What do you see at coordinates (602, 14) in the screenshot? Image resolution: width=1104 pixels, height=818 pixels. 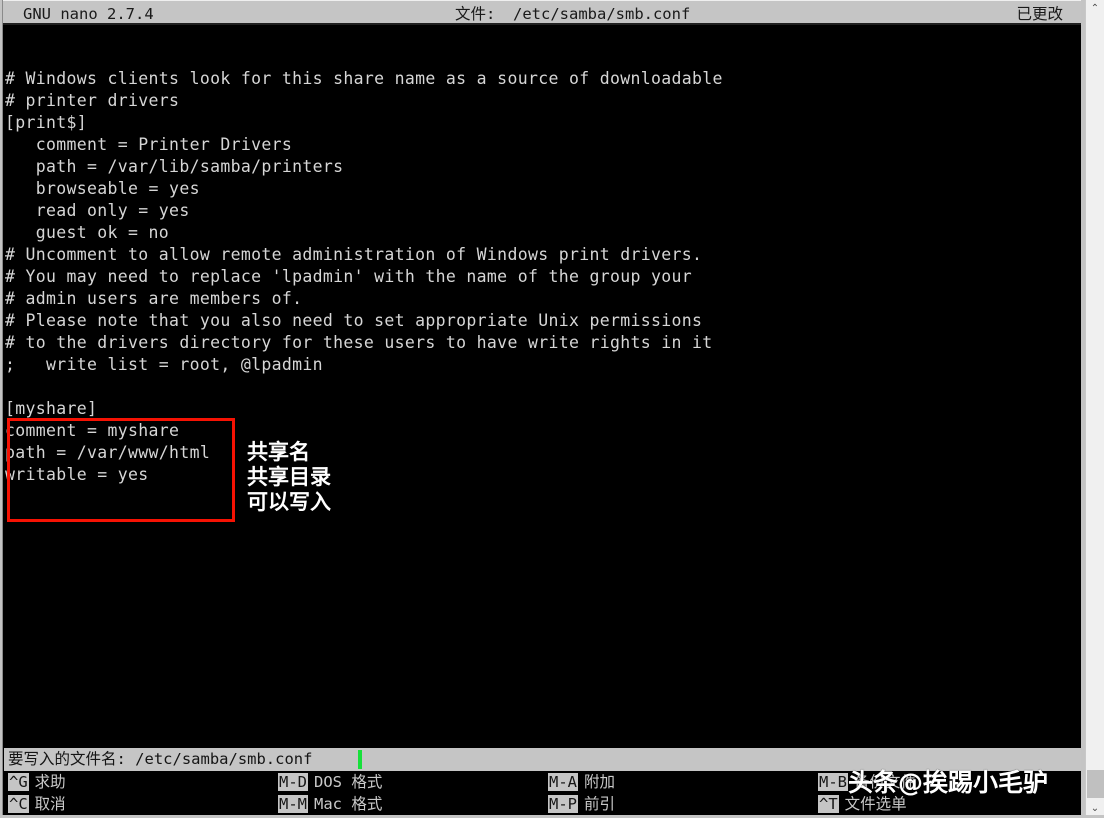 I see `file-path-label: /etc/samba/smb.conf` at bounding box center [602, 14].